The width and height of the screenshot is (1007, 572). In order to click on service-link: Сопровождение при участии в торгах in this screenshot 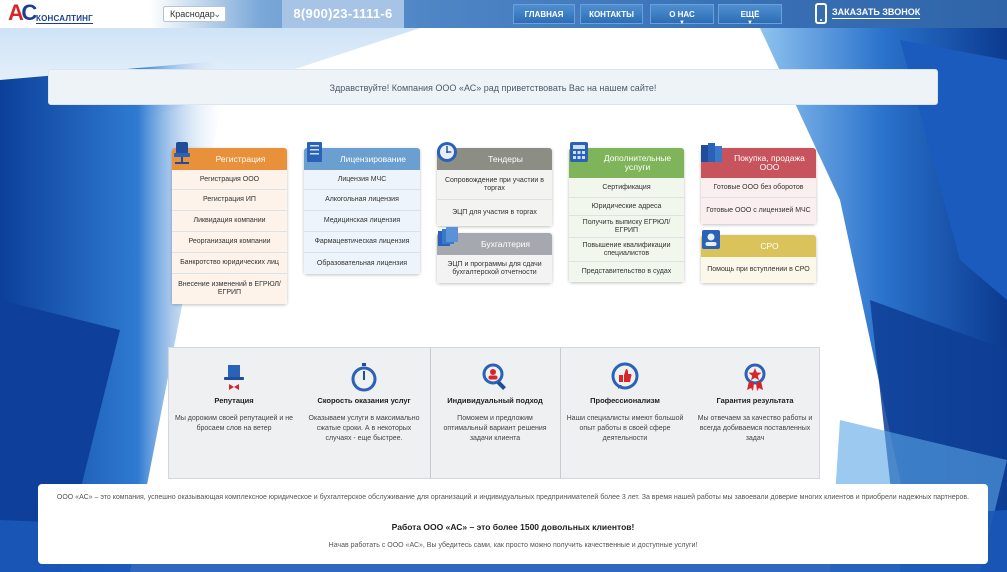, I will do `click(494, 185)`.